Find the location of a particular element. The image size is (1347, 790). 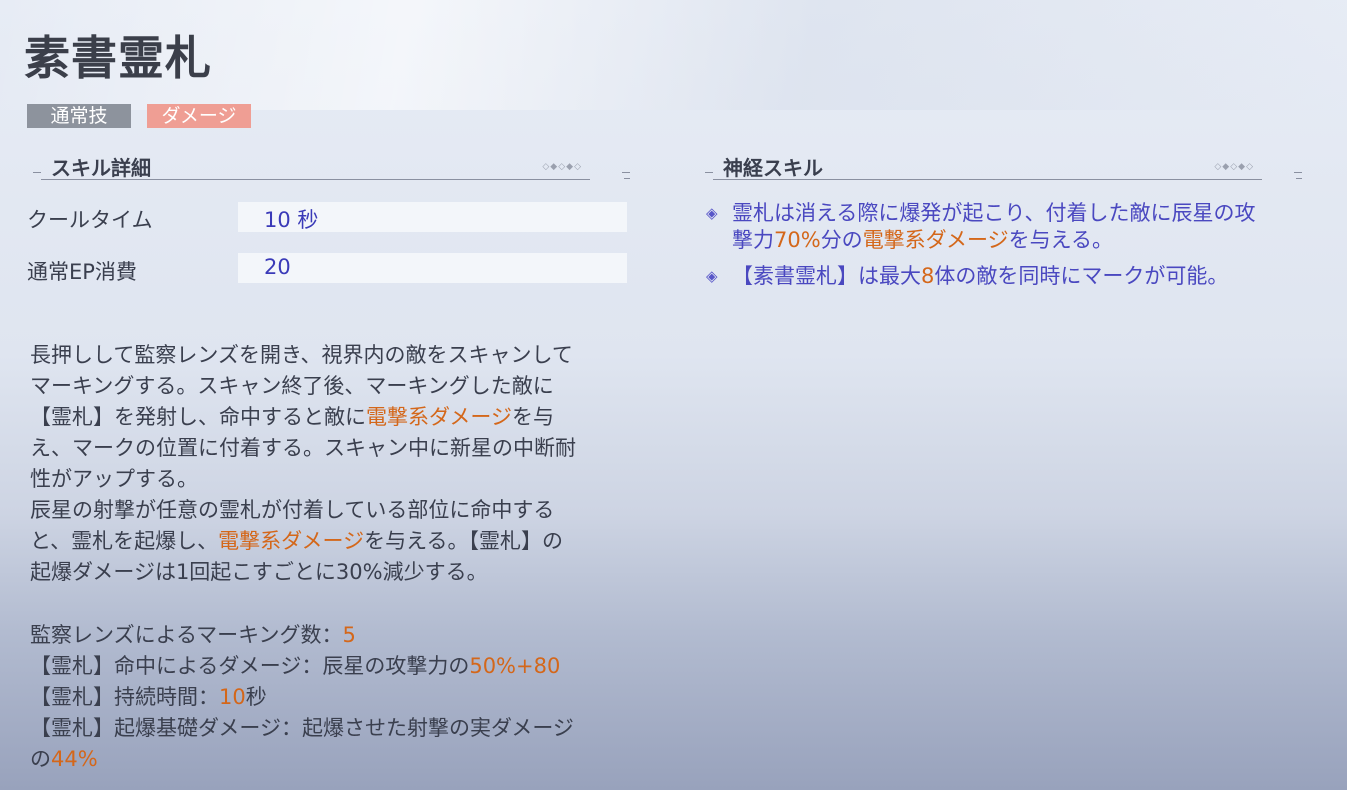

description-line: え、マークの位置に付着する。スキャン中に新星の中断耐 is located at coordinates (335, 448).